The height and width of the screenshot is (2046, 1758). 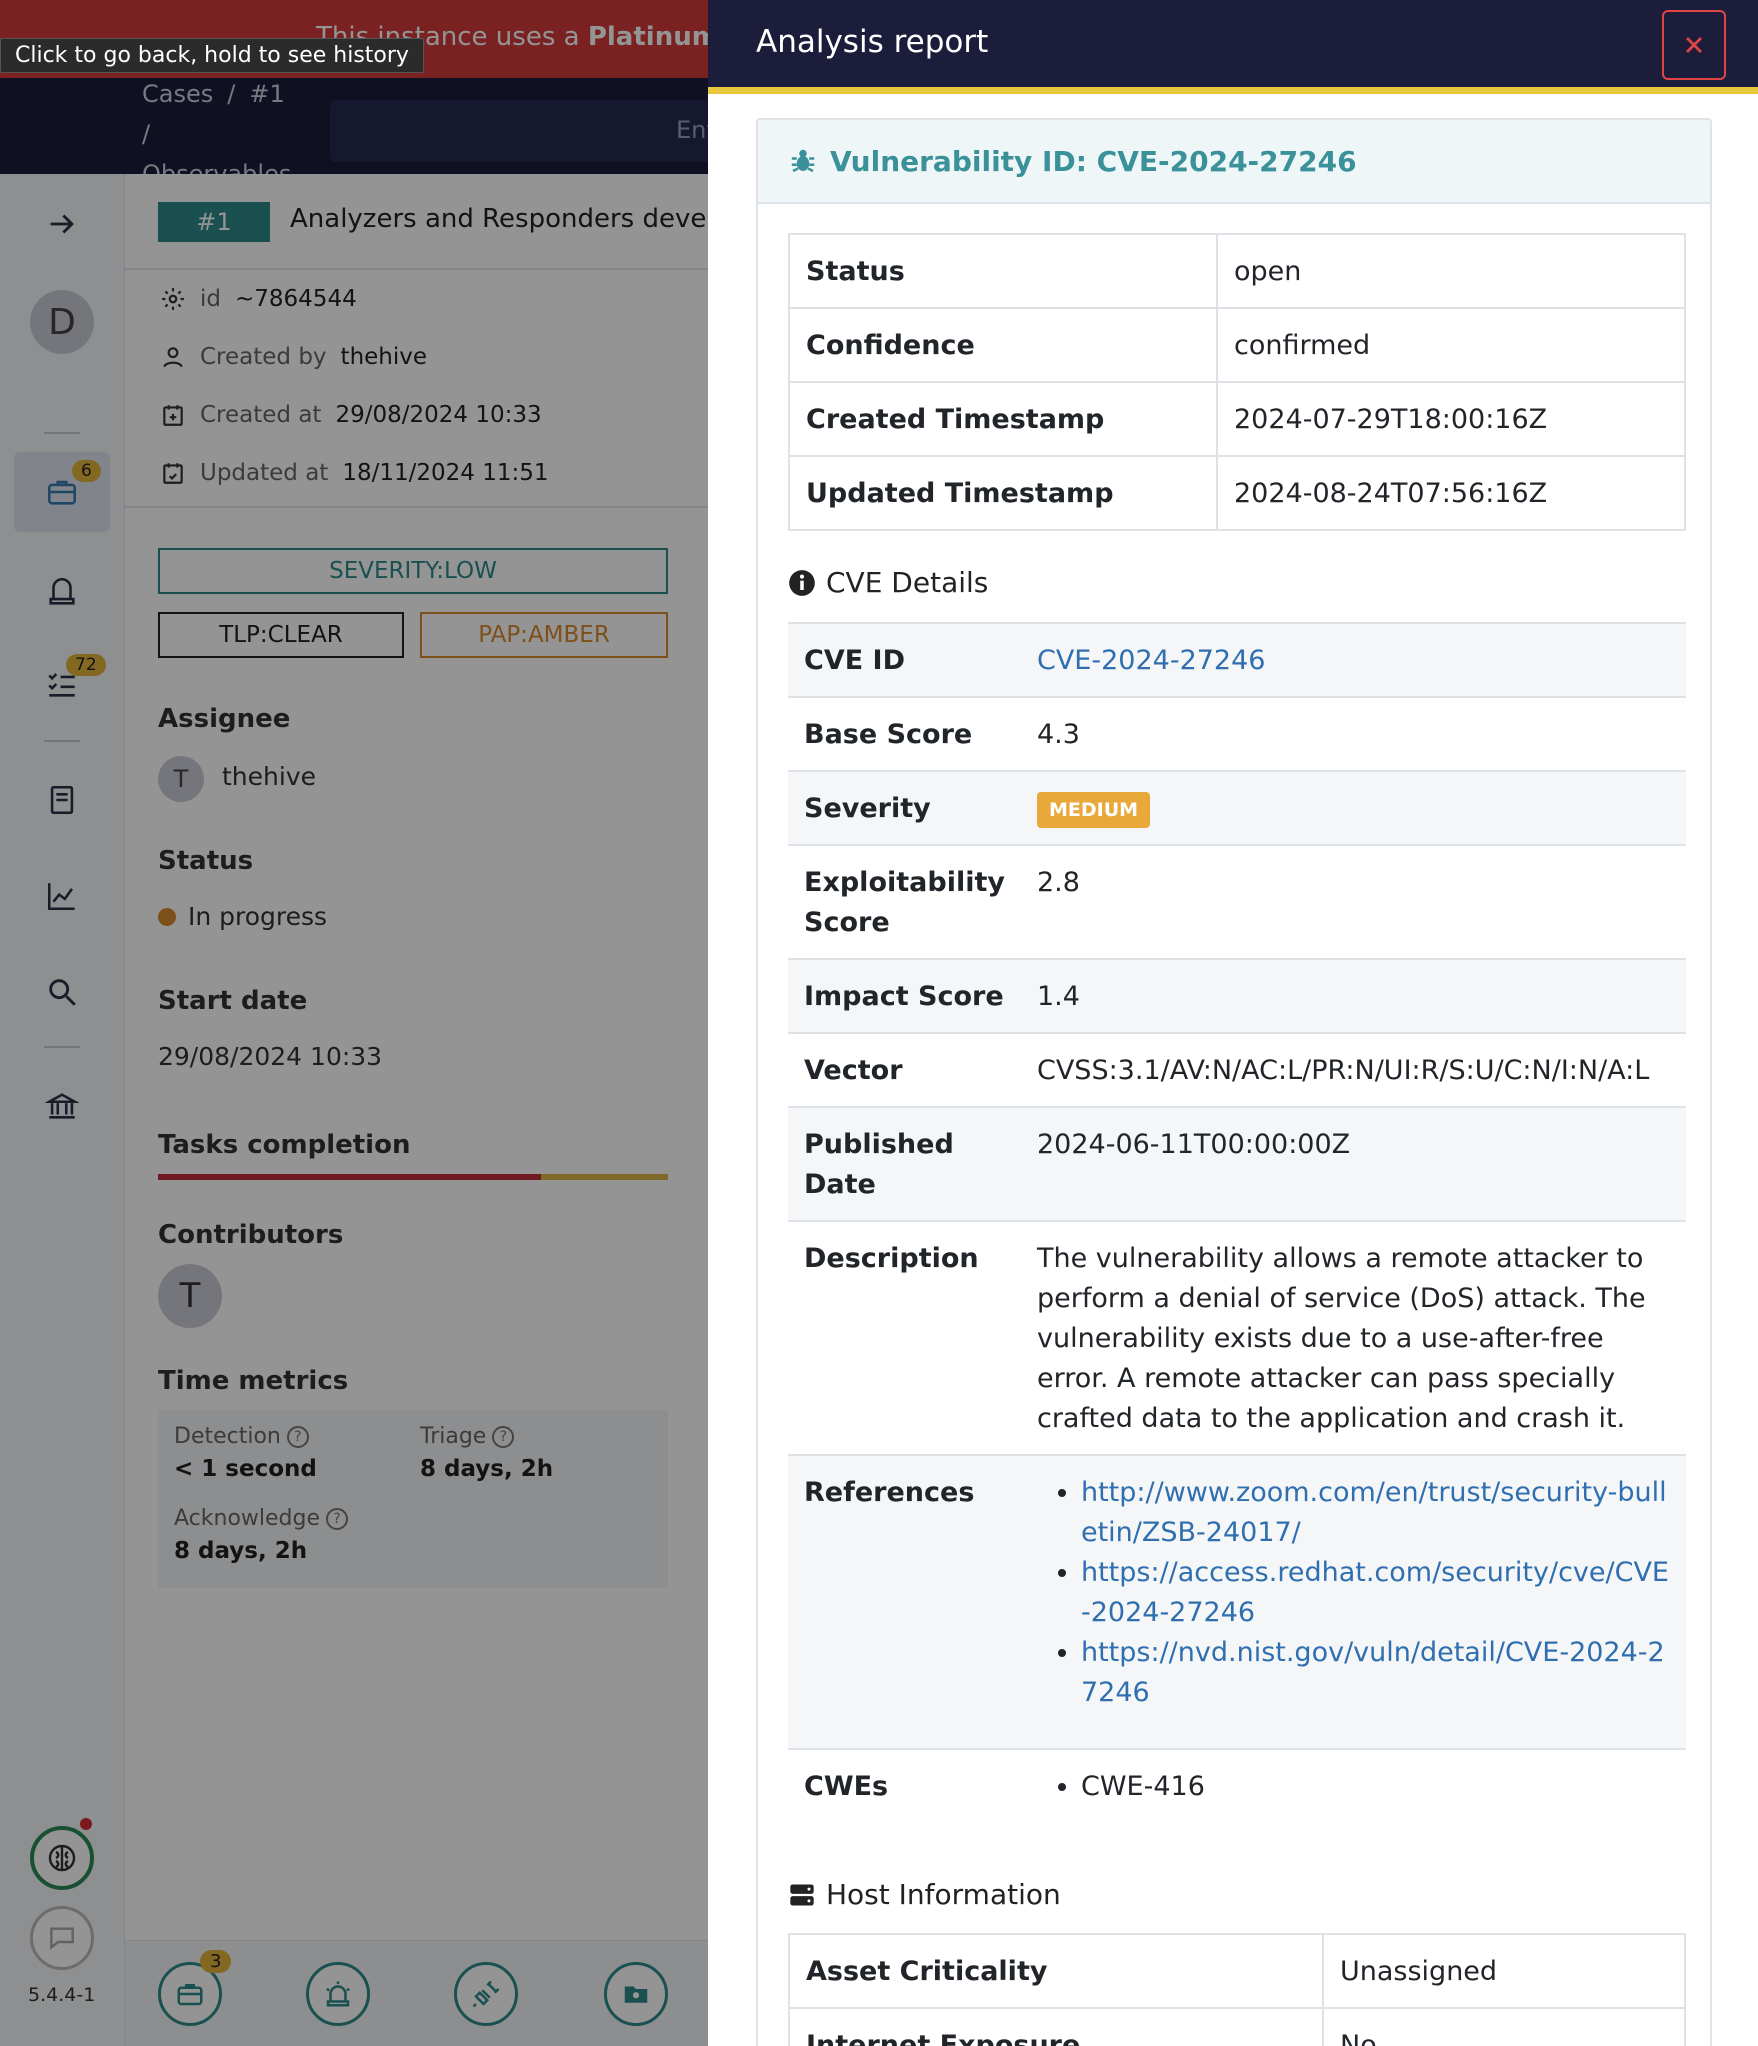 I want to click on summary-value: confirmed, so click(x=1451, y=345).